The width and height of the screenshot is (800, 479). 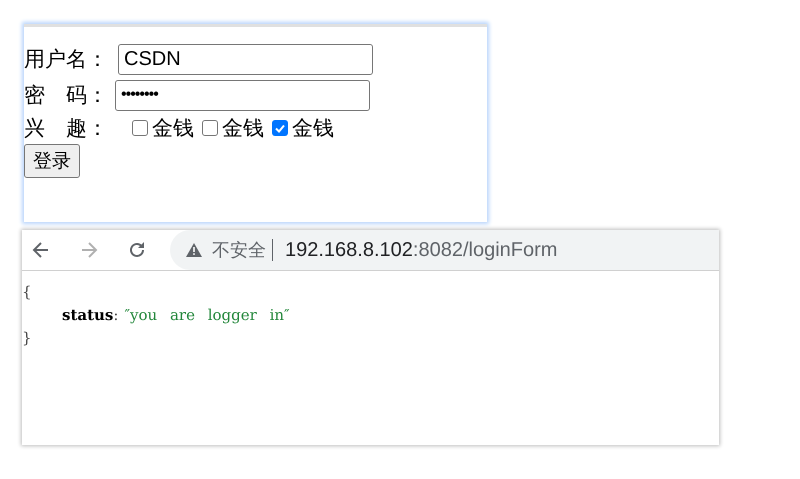 I want to click on field-label: 密 码：, so click(x=66, y=95).